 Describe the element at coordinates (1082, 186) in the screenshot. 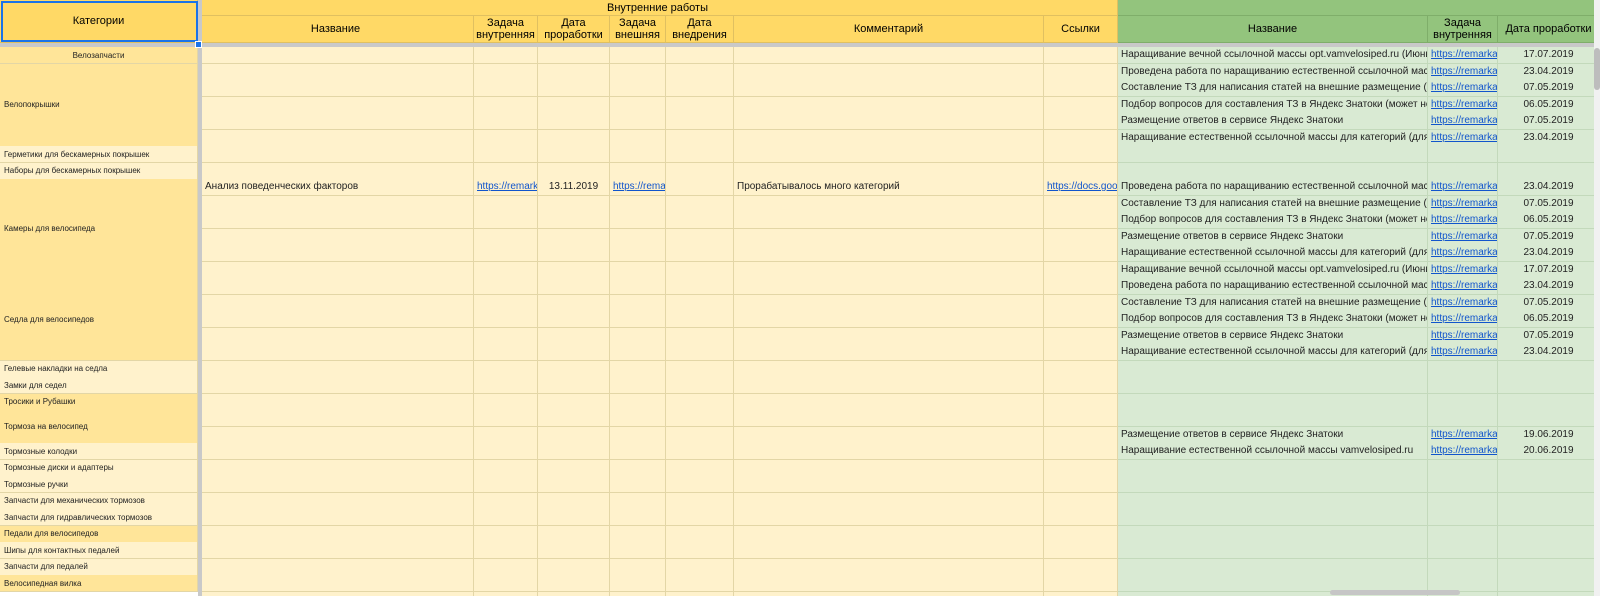

I see `cell-link: https://docs.goo` at that location.